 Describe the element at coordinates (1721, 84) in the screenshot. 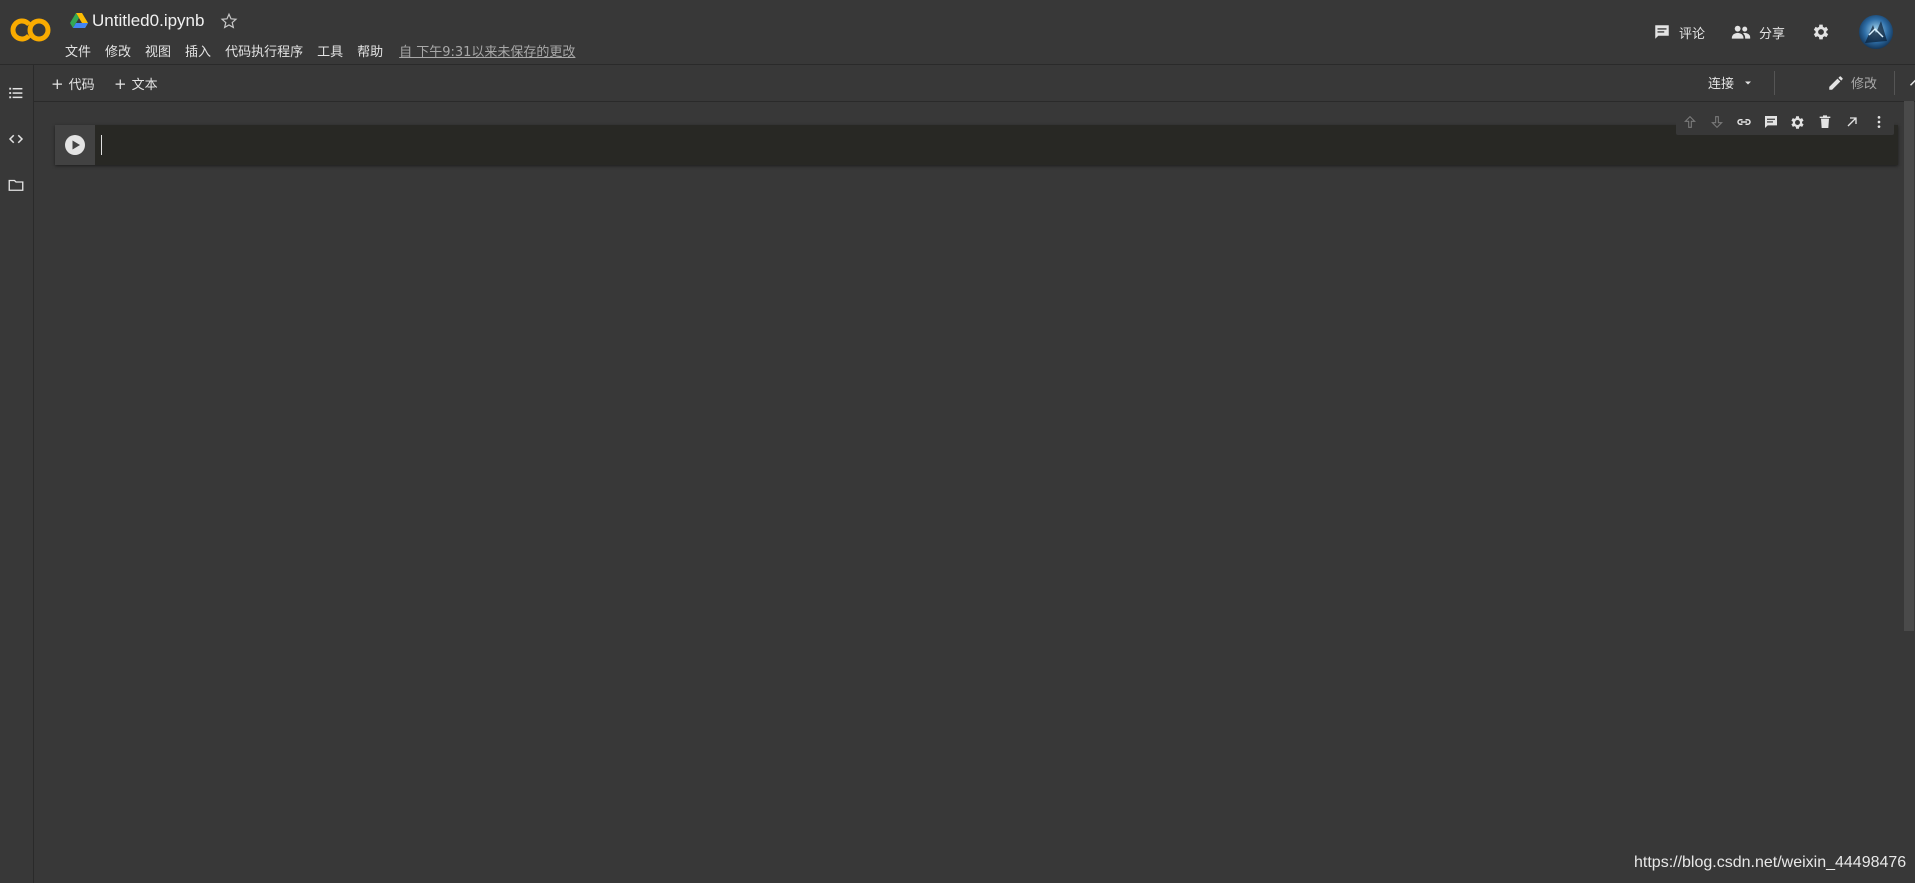

I see `connect-label: 连接` at that location.